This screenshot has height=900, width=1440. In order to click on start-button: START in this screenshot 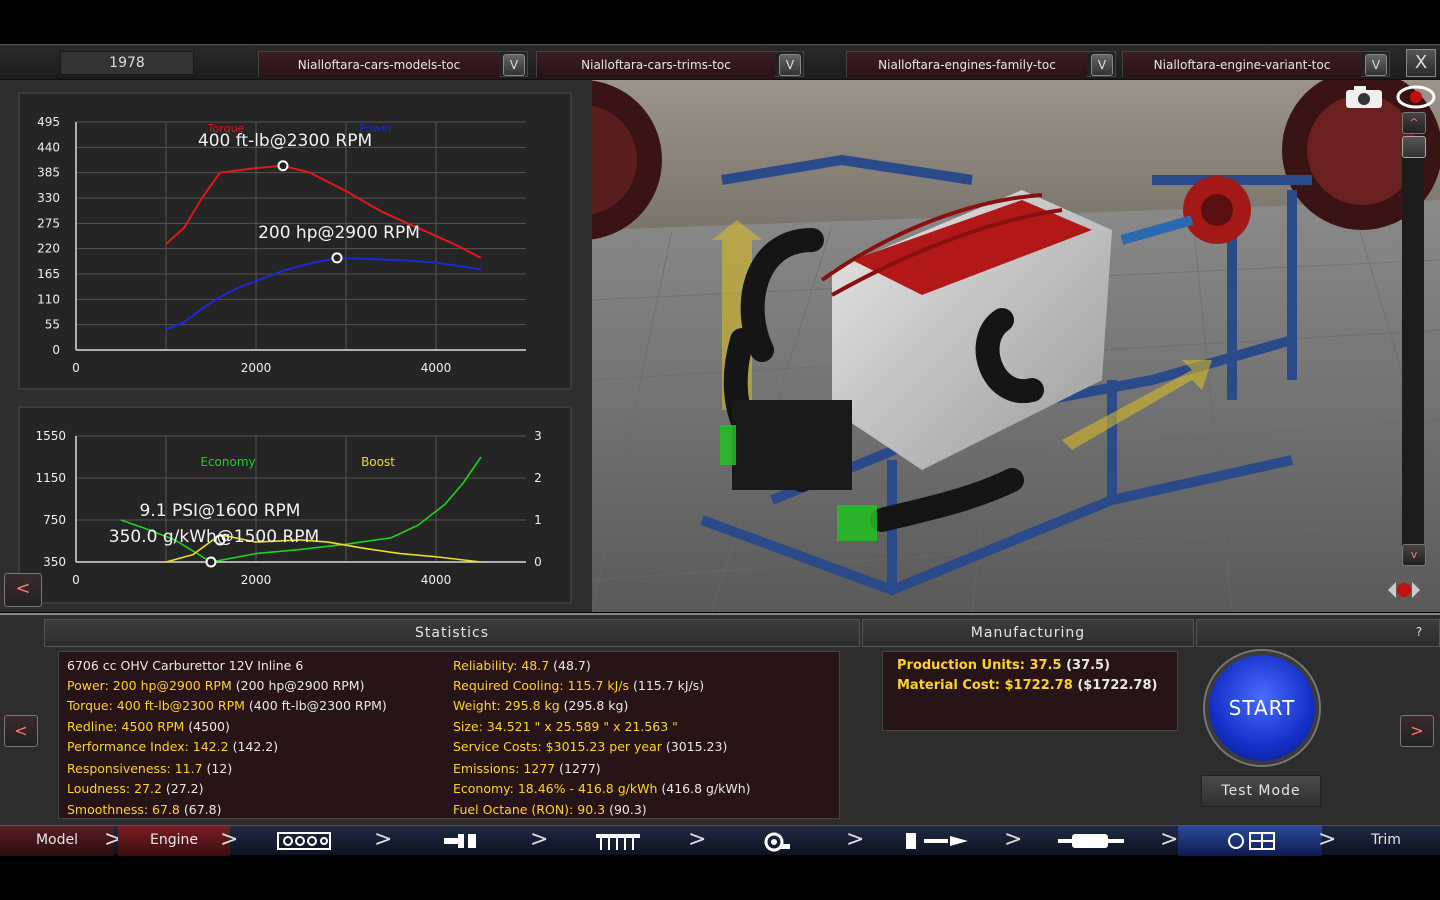, I will do `click(1262, 708)`.